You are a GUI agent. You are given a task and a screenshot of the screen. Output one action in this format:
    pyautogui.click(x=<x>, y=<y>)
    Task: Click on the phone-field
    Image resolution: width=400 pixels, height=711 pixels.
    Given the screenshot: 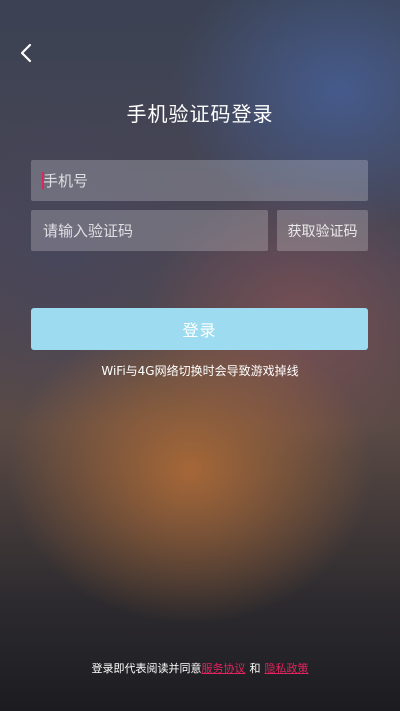 What is the action you would take?
    pyautogui.click(x=199, y=180)
    